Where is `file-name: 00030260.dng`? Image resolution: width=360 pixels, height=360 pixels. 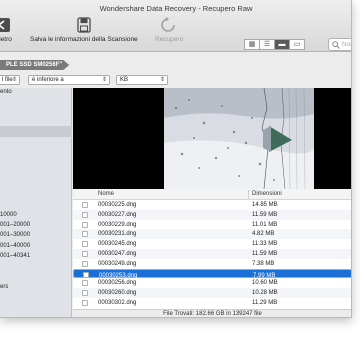
file-name: 00030260.dng is located at coordinates (117, 293).